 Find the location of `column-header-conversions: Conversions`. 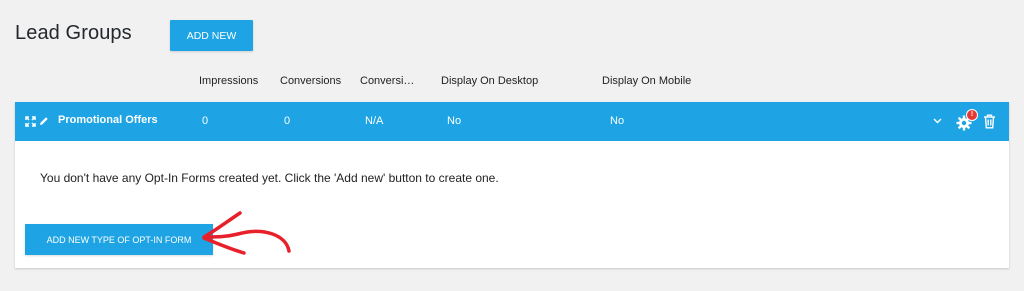

column-header-conversions: Conversions is located at coordinates (311, 81).